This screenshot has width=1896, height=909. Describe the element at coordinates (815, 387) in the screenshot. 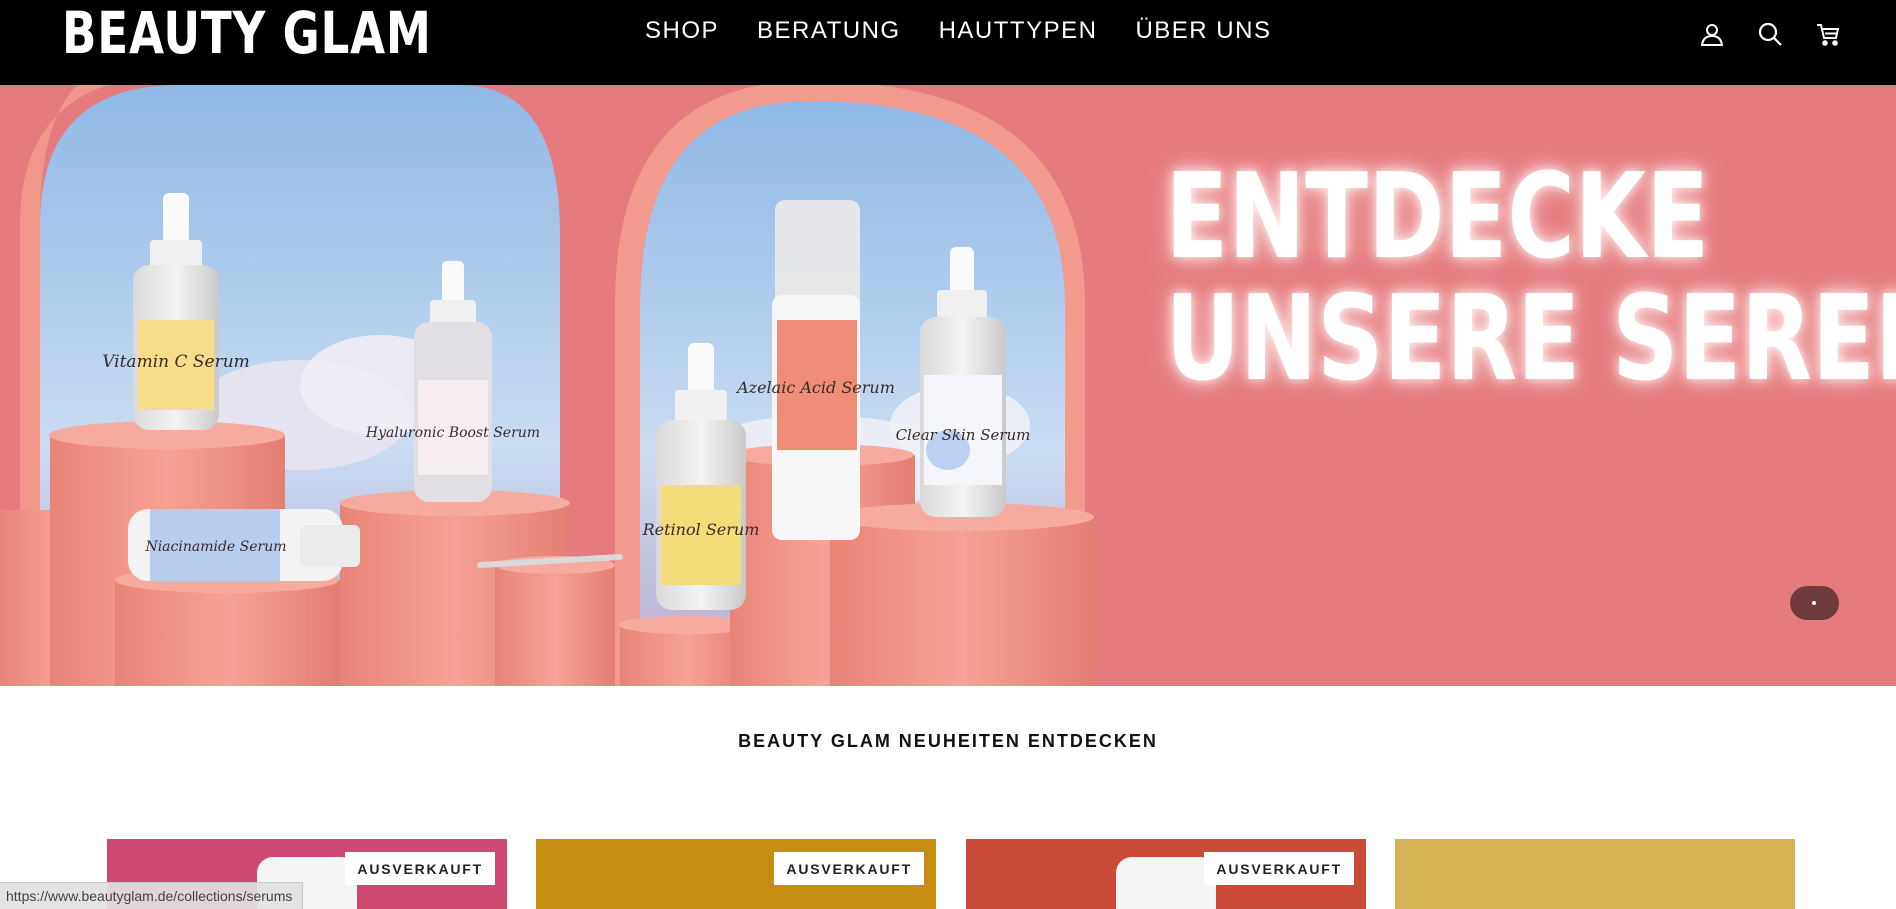

I see `bottle-label-azelaic: Azelaic Acid Serum` at that location.